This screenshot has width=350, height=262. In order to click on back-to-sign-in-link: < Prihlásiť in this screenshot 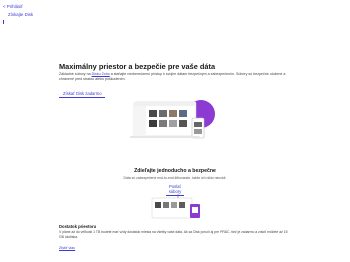, I will do `click(18, 6)`.